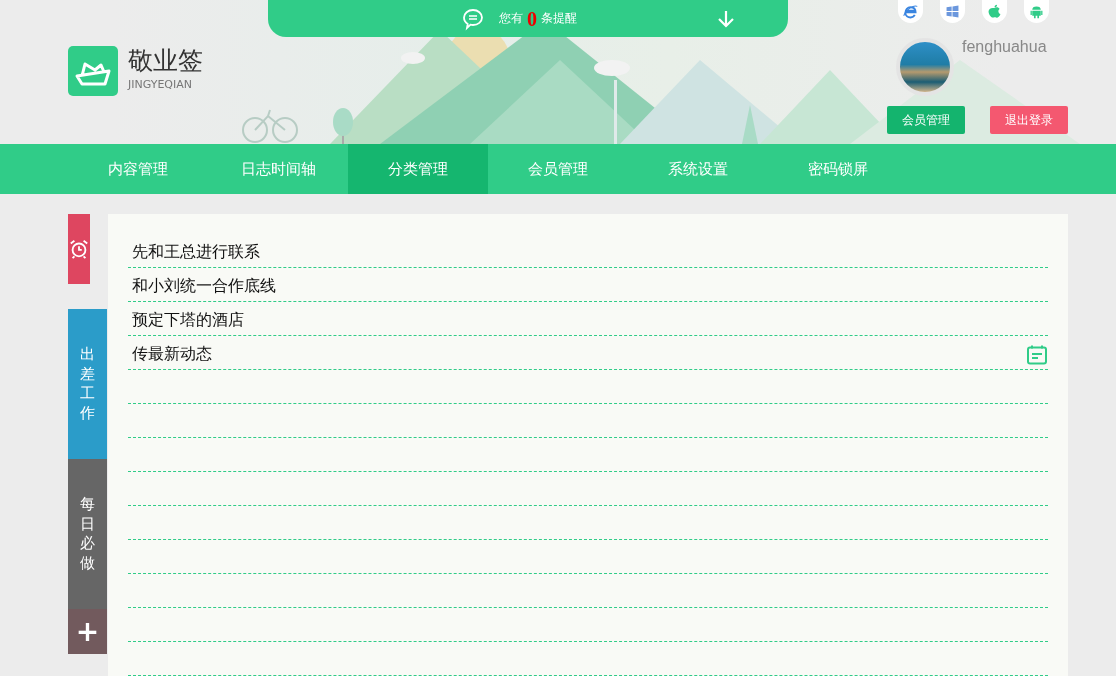 The image size is (1116, 676). I want to click on username: fenghuahua, so click(1004, 47).